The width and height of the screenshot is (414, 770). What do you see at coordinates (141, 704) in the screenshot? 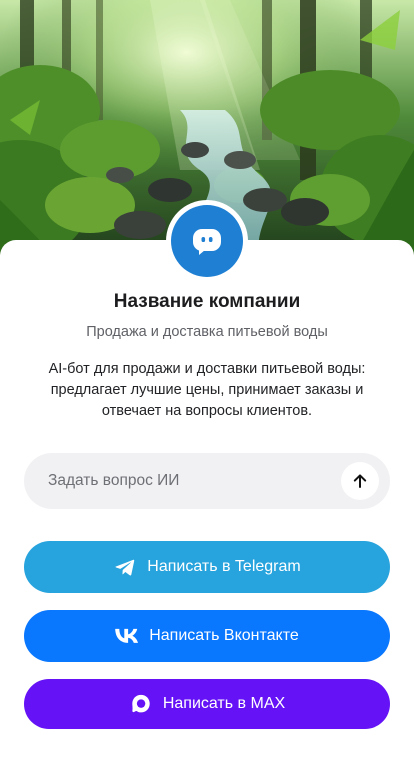
I see `max-icon` at bounding box center [141, 704].